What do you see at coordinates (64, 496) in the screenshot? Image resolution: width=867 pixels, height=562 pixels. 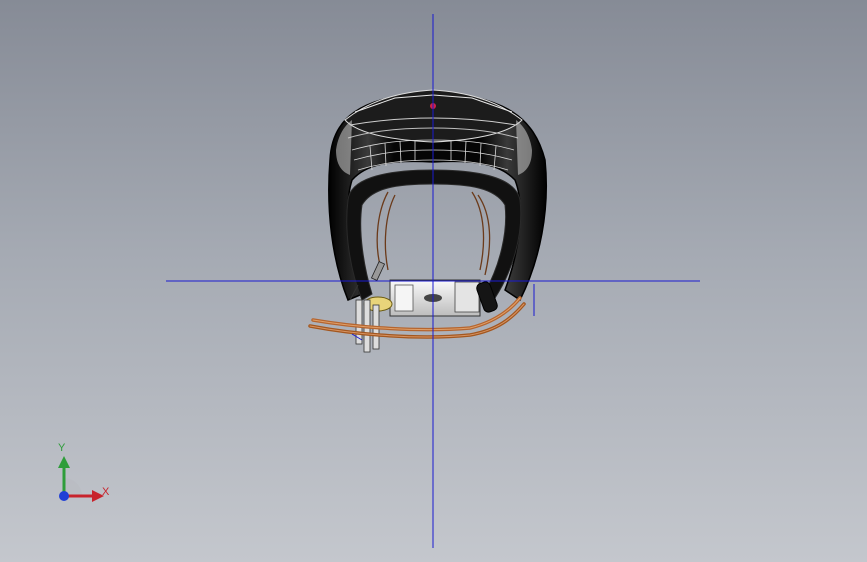 I see `z-axis-origin-icon` at bounding box center [64, 496].